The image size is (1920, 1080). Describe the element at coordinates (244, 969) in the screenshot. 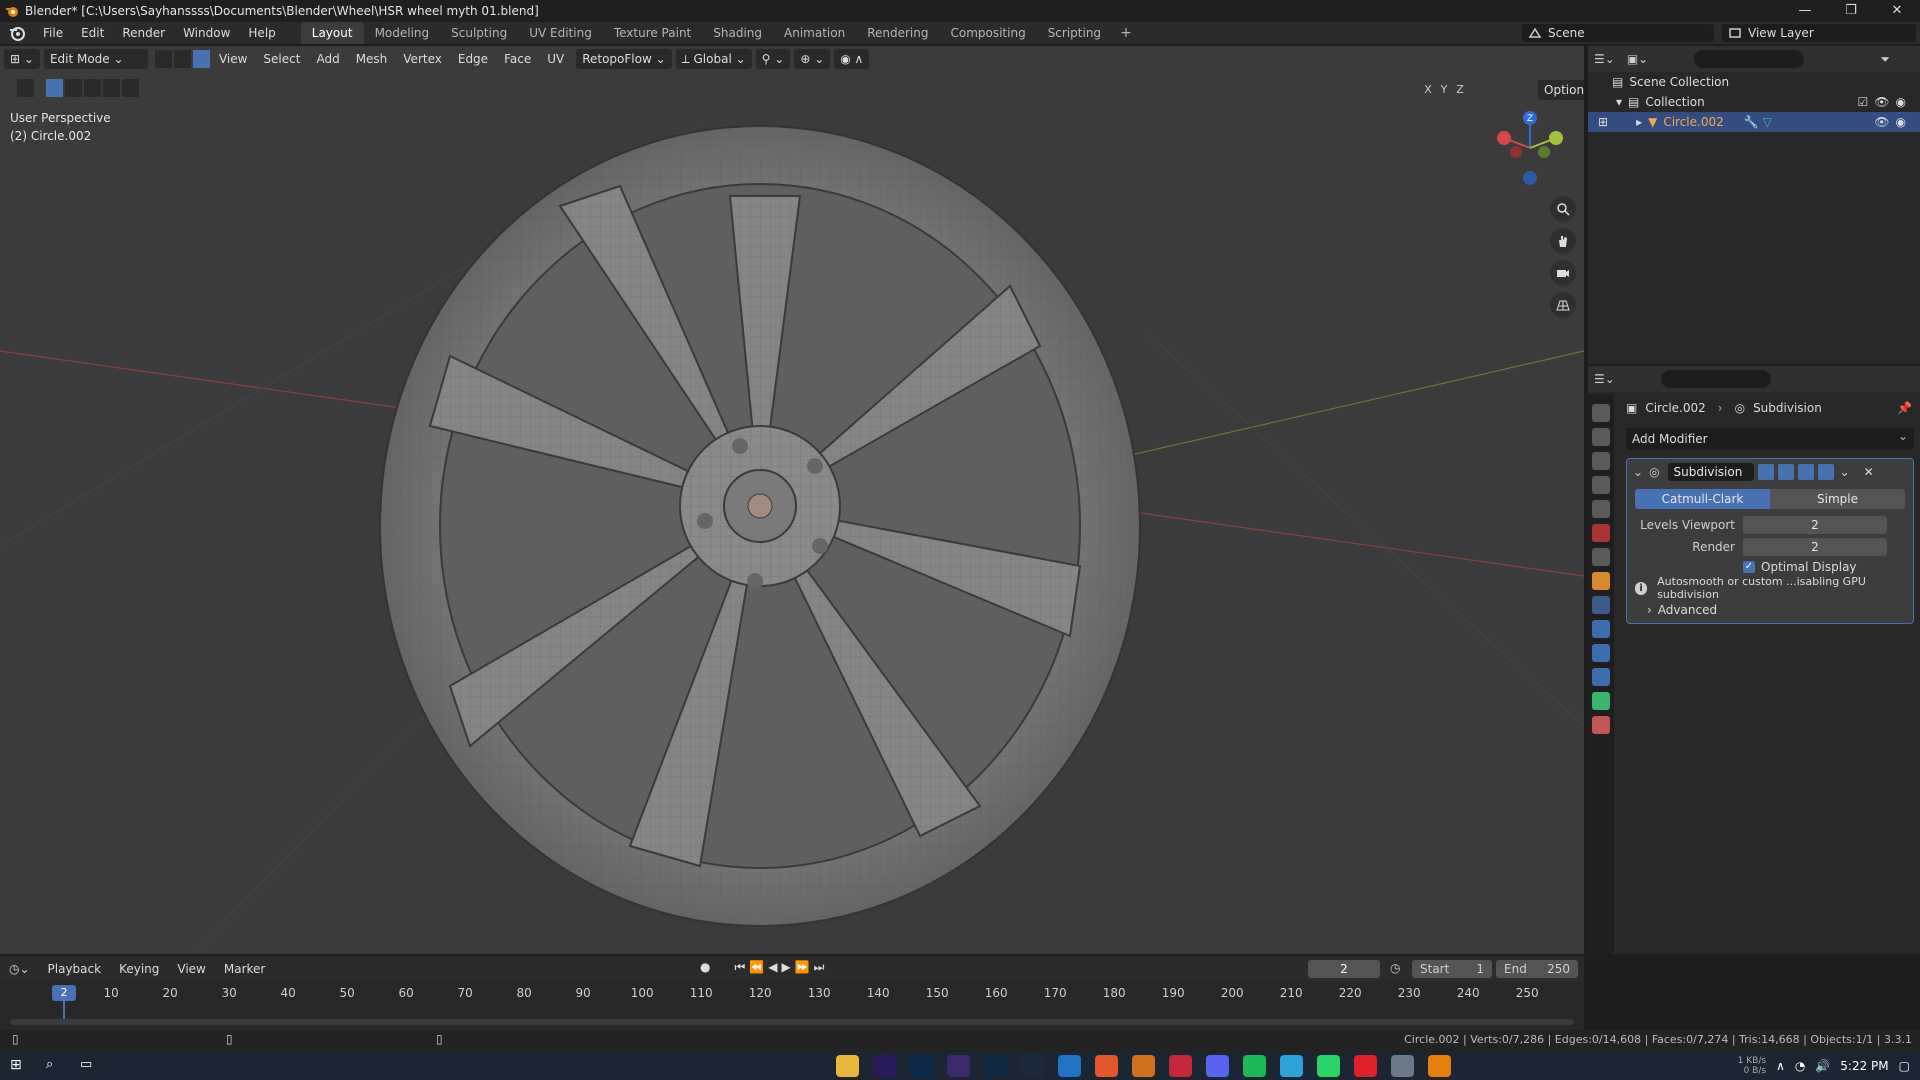

I see `menu-marker: Marker` at that location.